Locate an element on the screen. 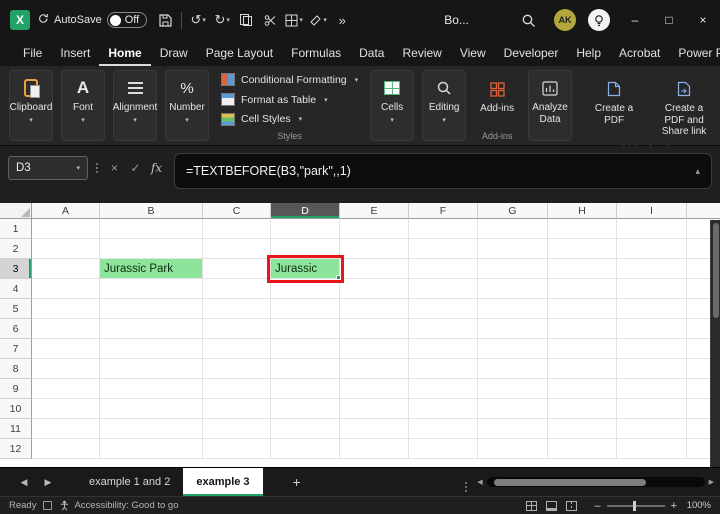 The image size is (720, 514). clipboard-group-button: Clipboard ▾ is located at coordinates (31, 105).